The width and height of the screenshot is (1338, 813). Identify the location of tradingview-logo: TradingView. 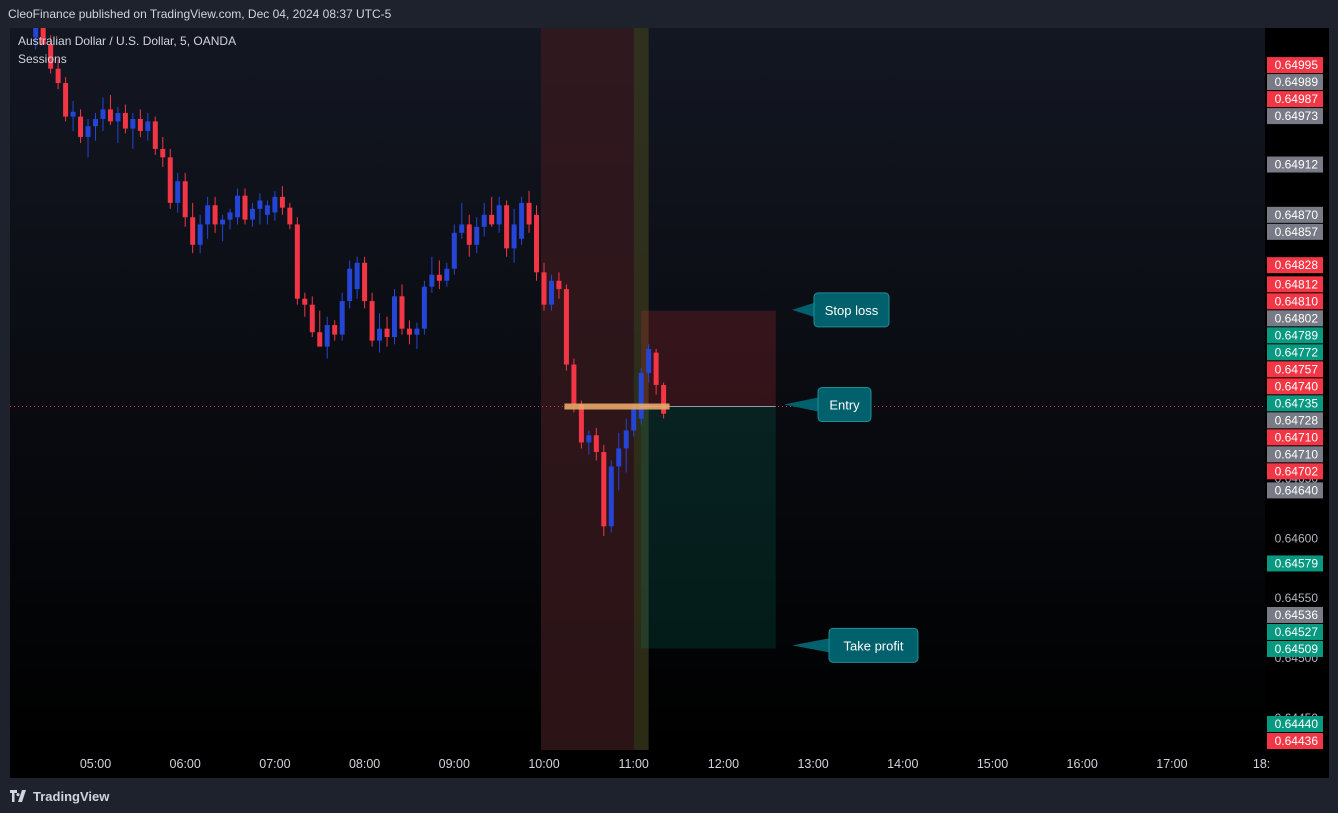
(60, 796).